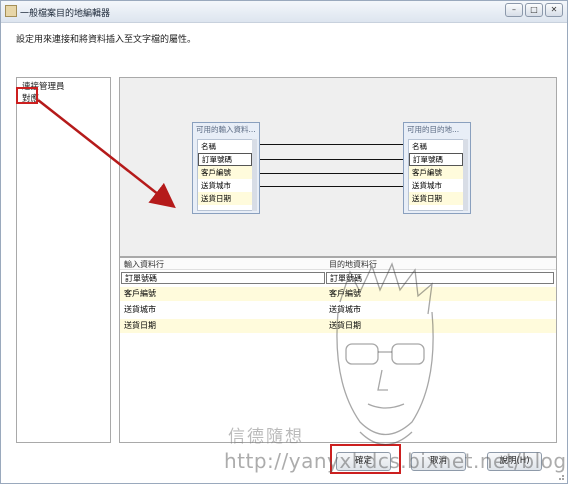  I want to click on input-column-header: 輸入資料行, so click(144, 264).